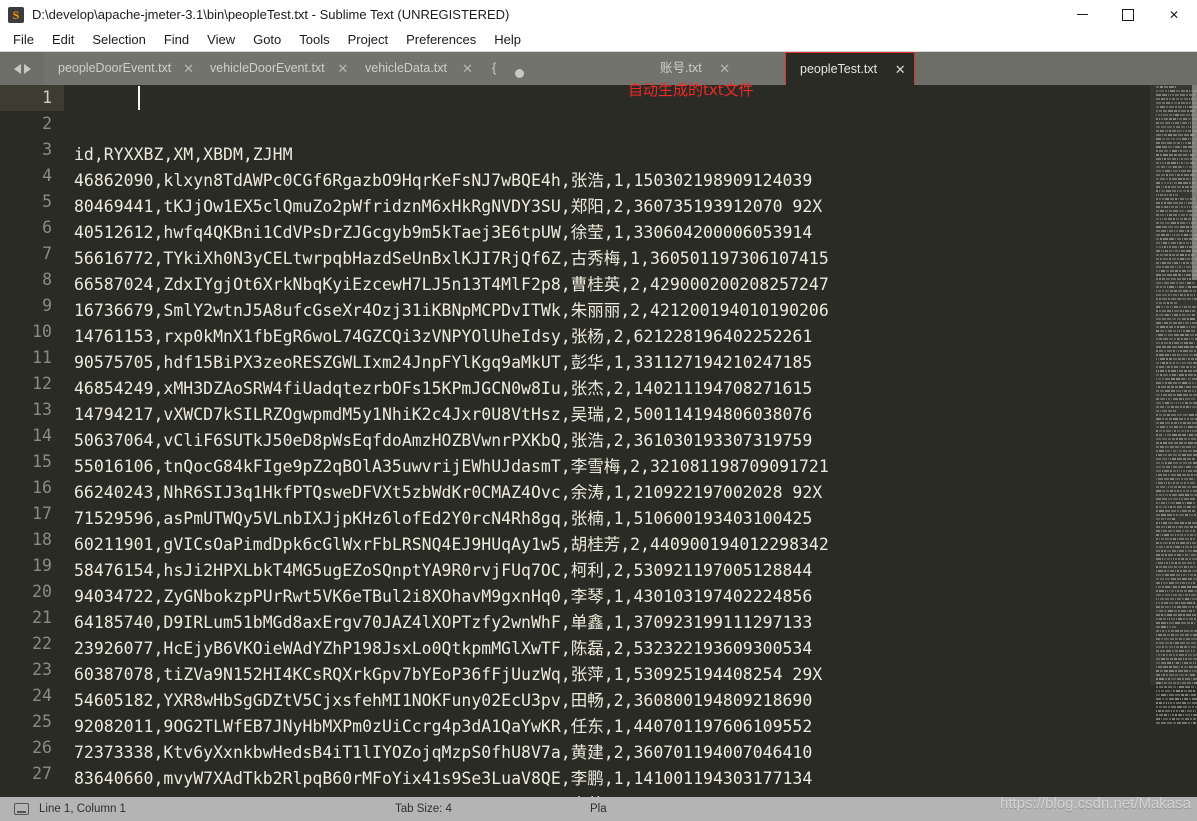 This screenshot has width=1197, height=821. I want to click on syntax-label: Pla, so click(598, 809).